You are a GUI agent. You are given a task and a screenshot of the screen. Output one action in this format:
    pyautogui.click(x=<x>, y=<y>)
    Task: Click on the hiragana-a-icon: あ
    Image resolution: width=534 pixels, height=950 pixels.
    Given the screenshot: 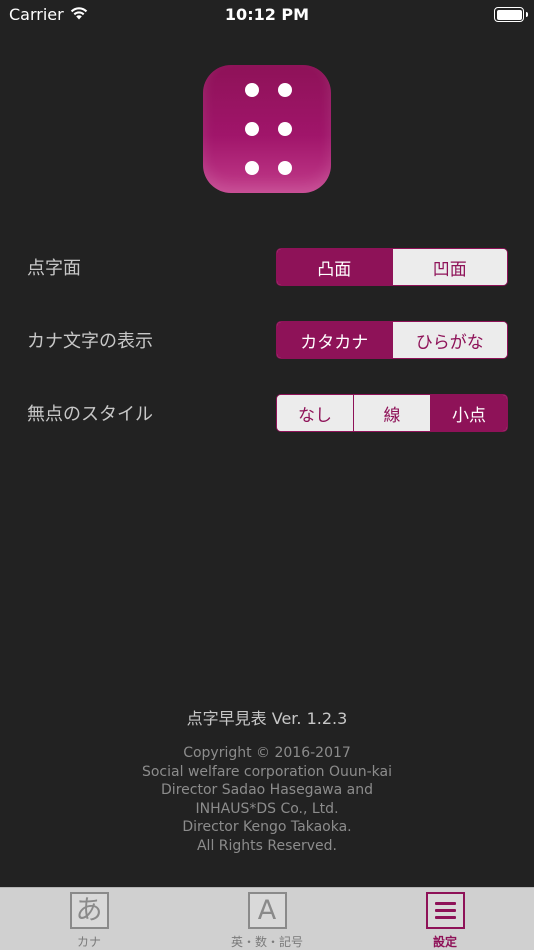 What is the action you would take?
    pyautogui.click(x=89, y=910)
    